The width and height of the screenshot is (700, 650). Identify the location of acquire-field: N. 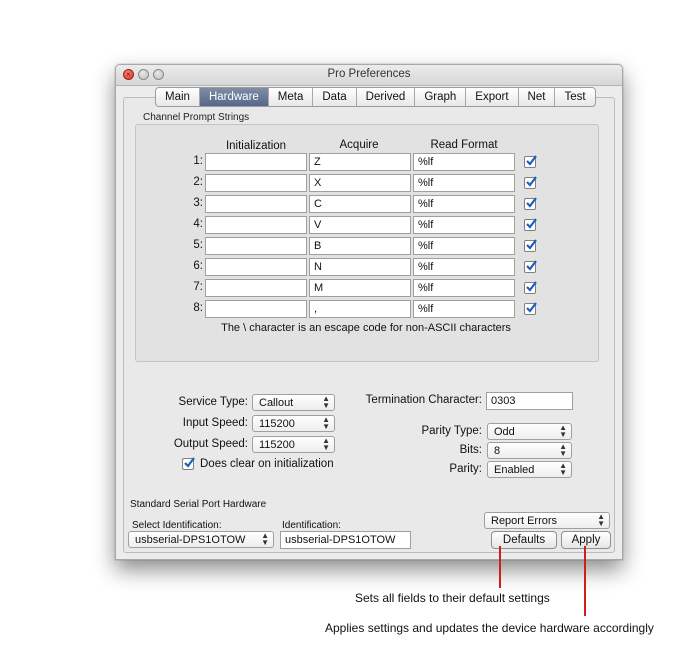
(360, 267).